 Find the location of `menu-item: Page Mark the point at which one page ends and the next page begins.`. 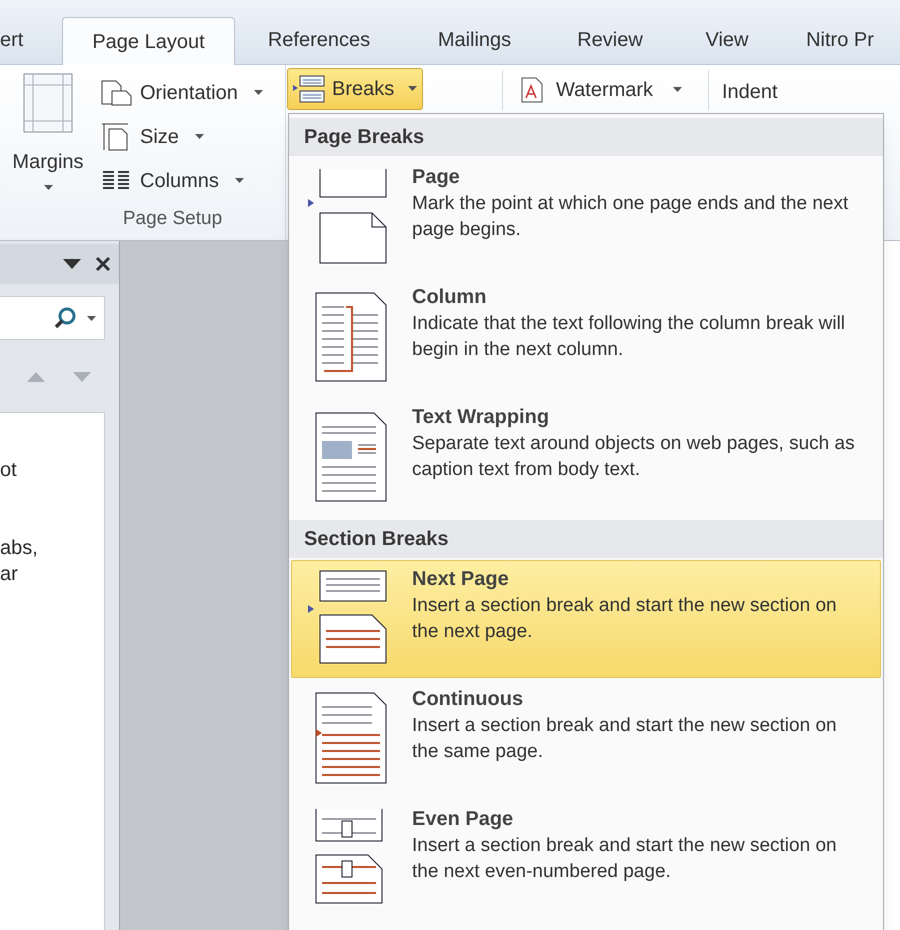

menu-item: Page Mark the point at which one page ends and the next page begins. is located at coordinates (586, 217).